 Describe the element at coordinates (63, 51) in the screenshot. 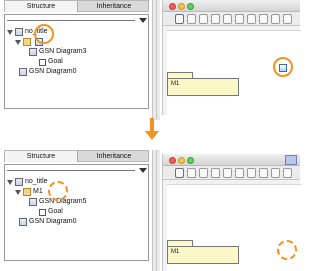

I see `tree-item-label: GSN Diagram3` at that location.